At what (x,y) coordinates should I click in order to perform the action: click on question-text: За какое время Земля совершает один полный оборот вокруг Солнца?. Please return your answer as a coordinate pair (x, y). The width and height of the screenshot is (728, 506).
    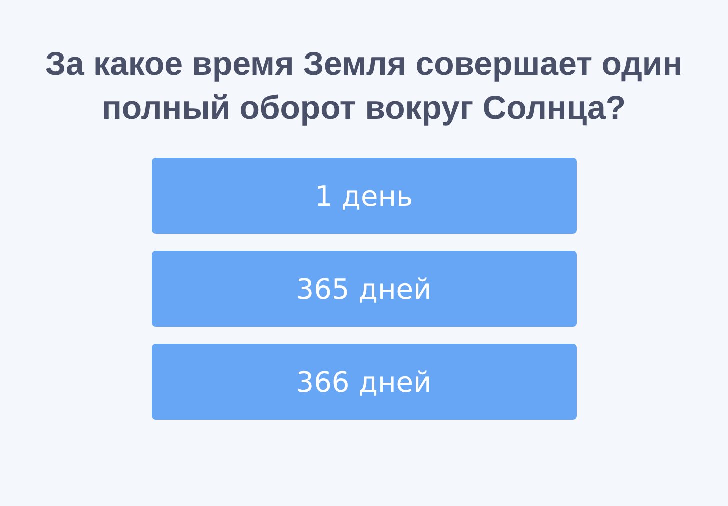
    Looking at the image, I should click on (364, 86).